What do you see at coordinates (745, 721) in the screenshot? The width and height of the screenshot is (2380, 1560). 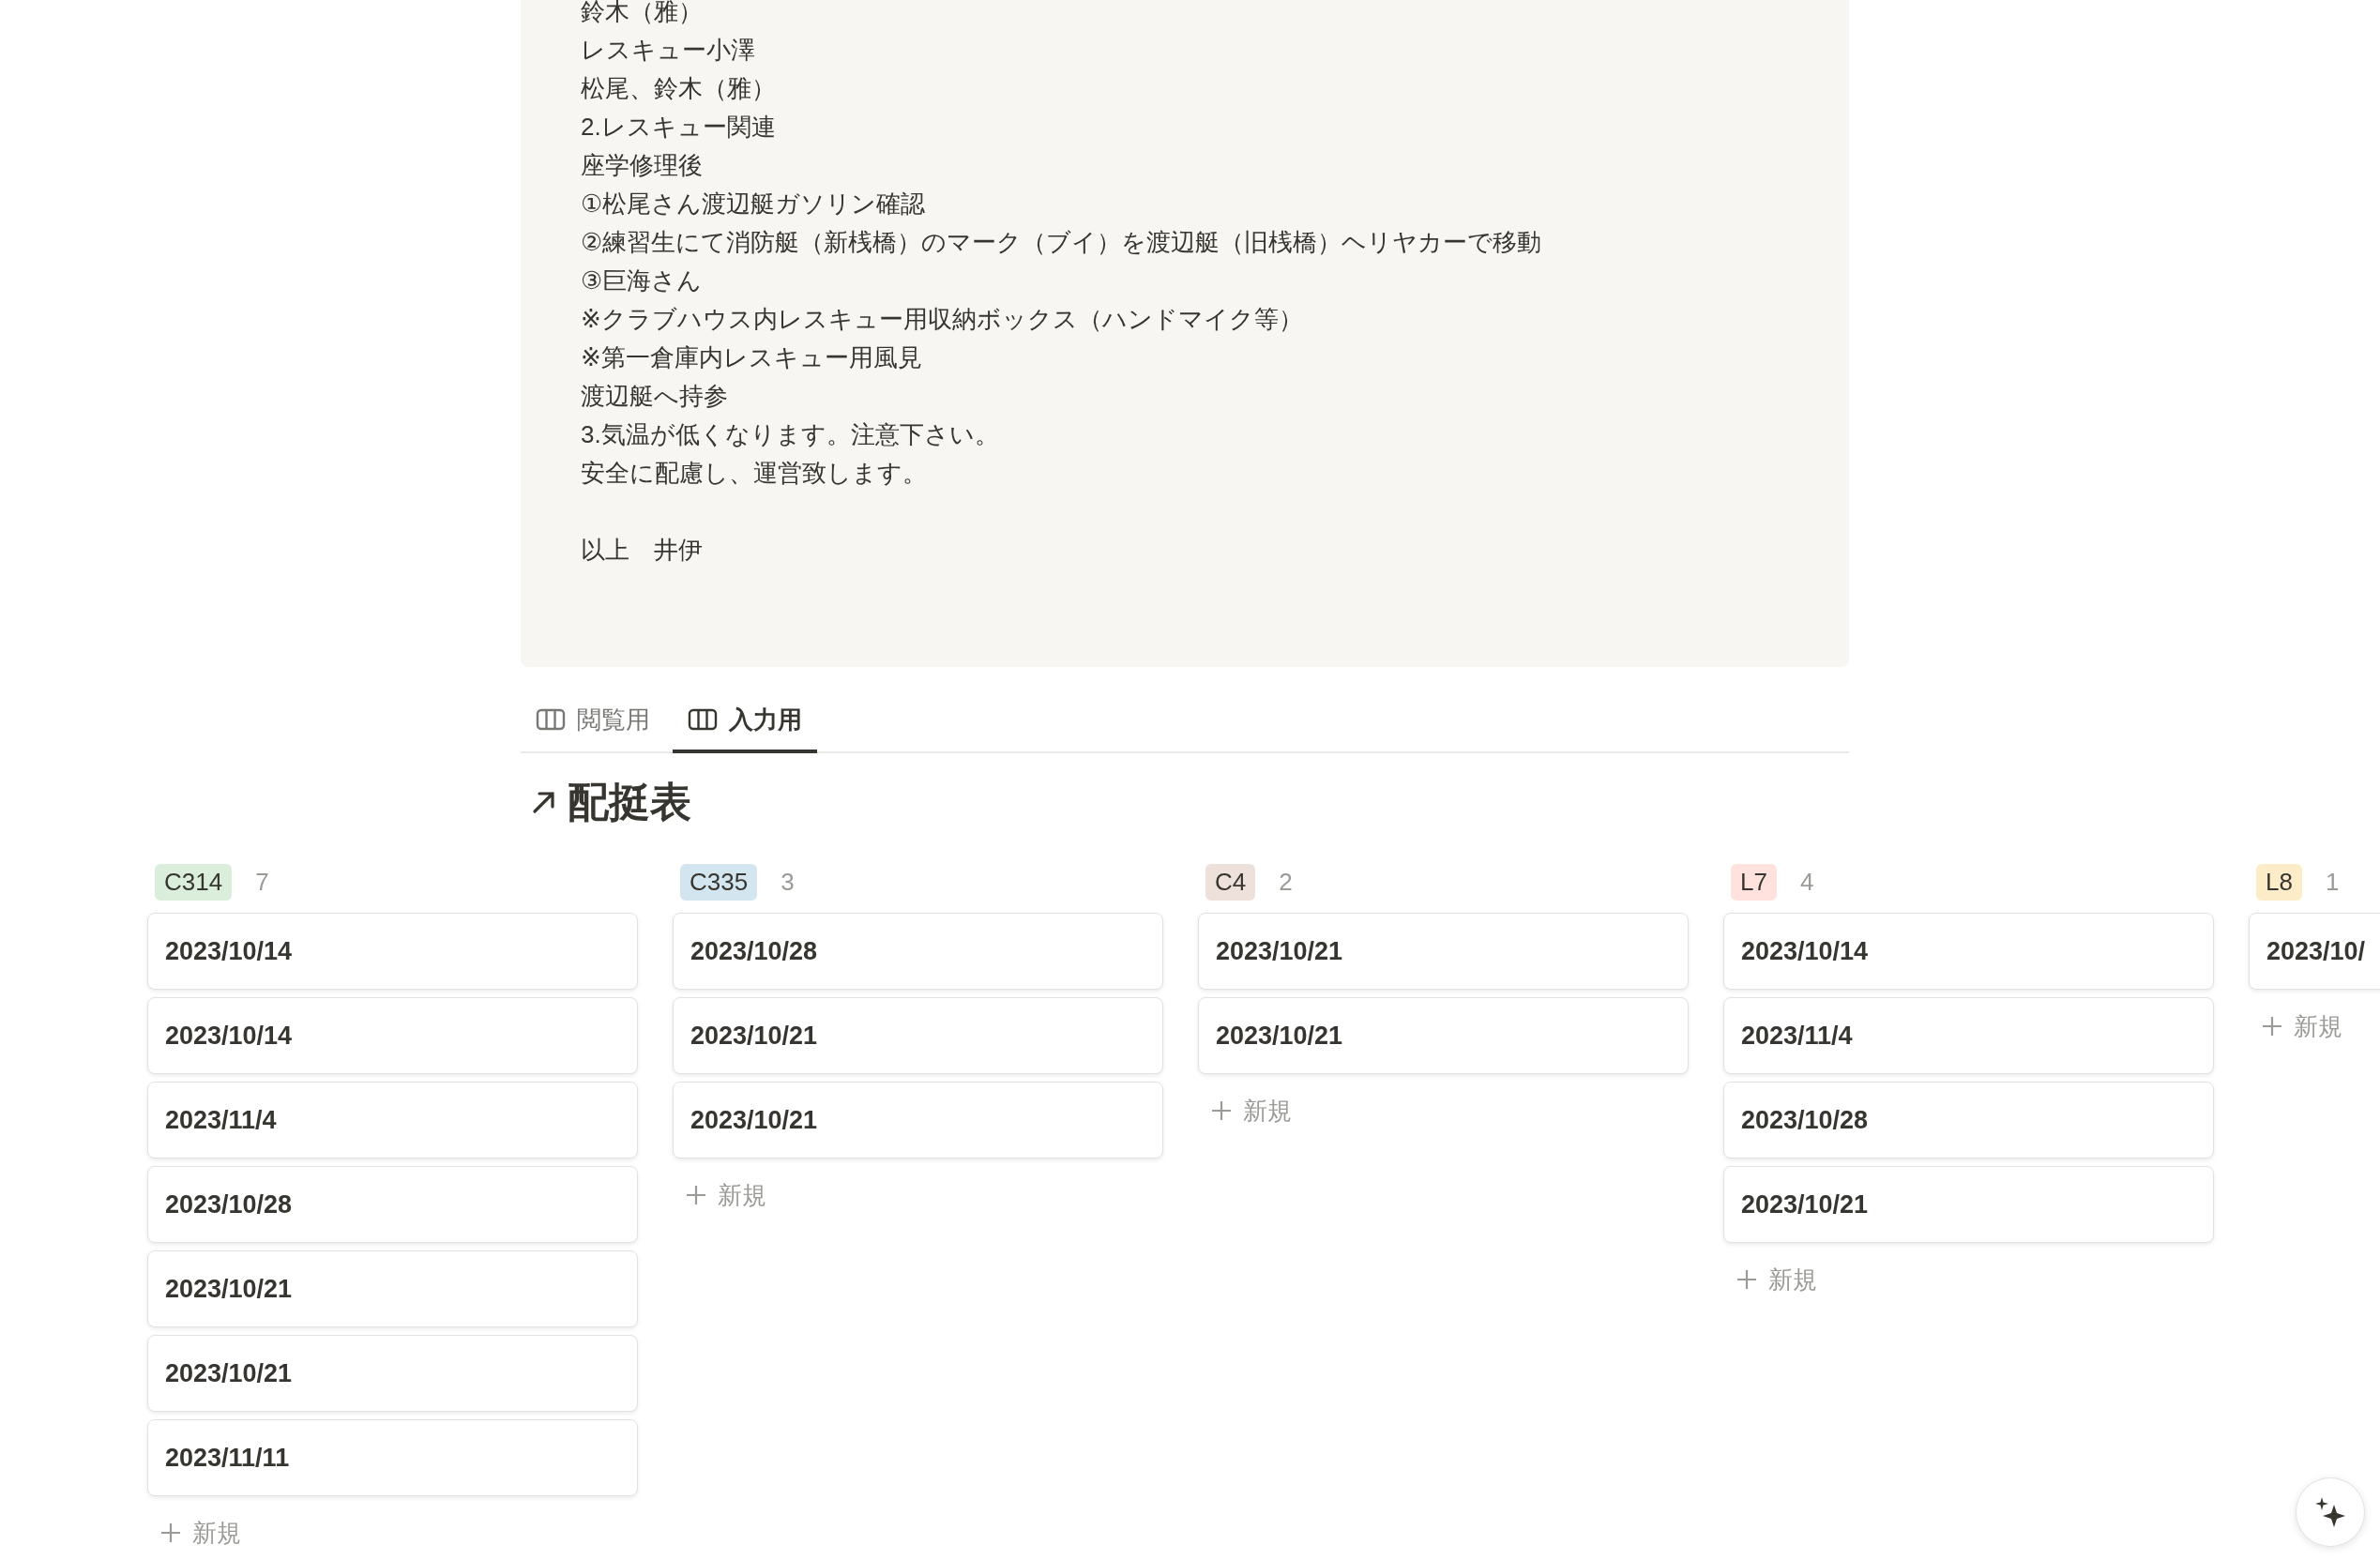 I see `view-tab: 入力用` at bounding box center [745, 721].